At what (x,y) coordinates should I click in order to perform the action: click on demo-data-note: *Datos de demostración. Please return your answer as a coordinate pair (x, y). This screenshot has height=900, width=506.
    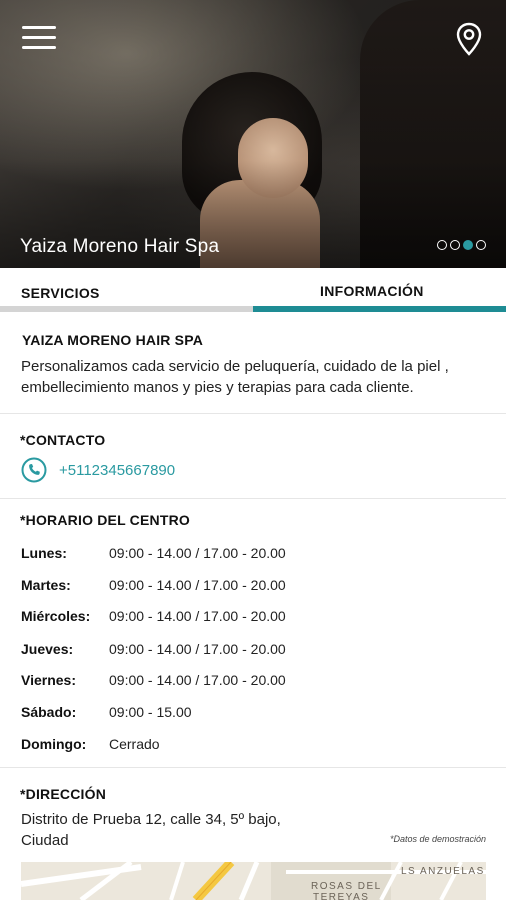
    Looking at the image, I should click on (437, 839).